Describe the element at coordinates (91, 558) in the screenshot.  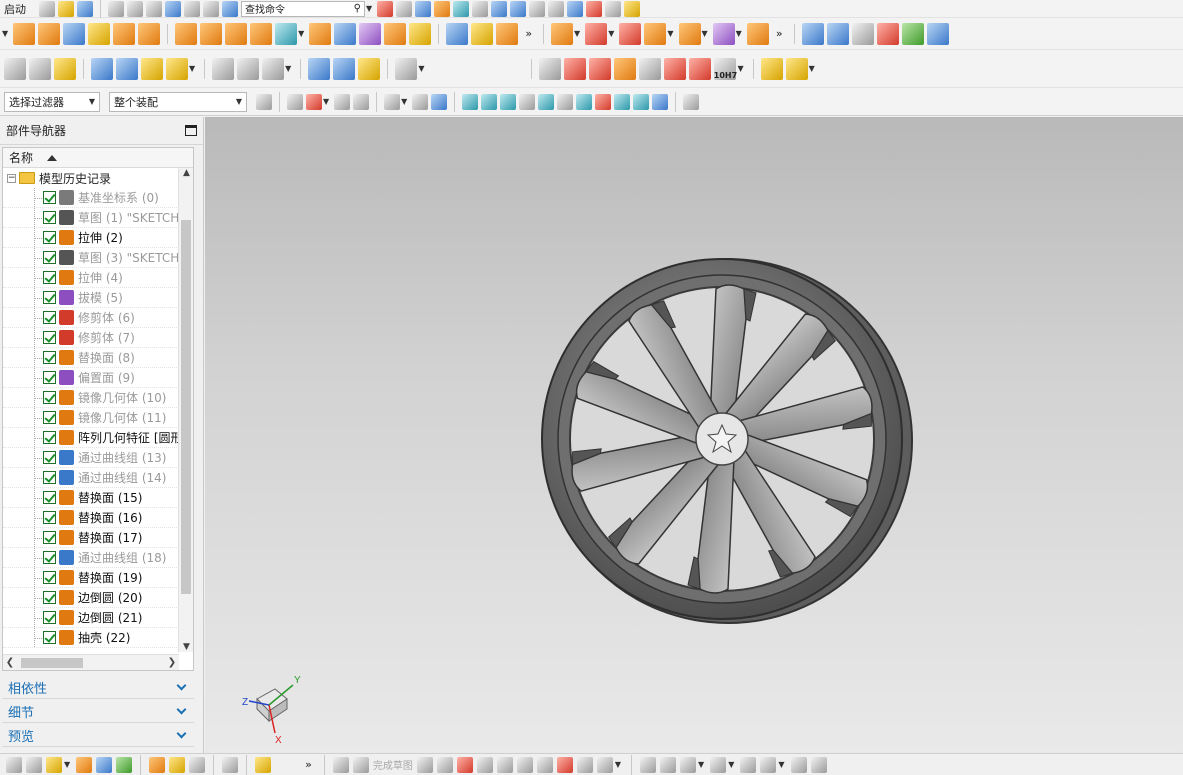
I see `tree-feature-row: 通过曲线组 (18)` at that location.